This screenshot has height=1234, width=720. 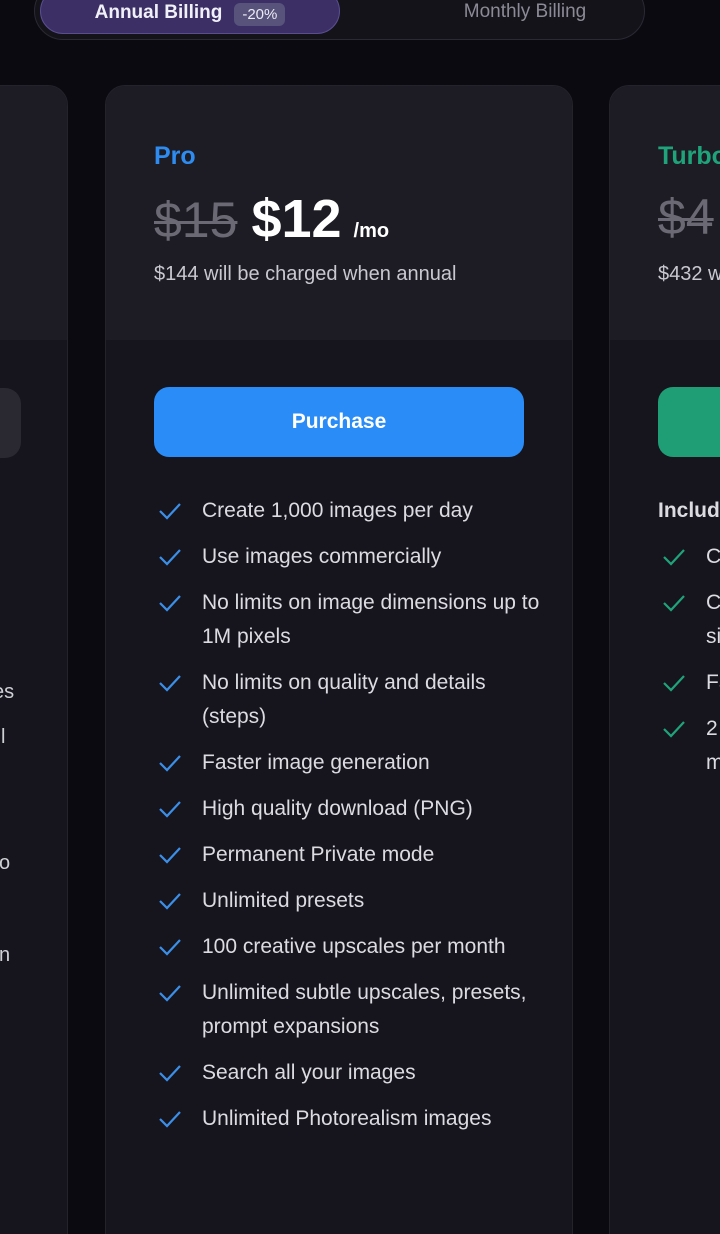 I want to click on feature-text: Search all your images, so click(x=309, y=1072).